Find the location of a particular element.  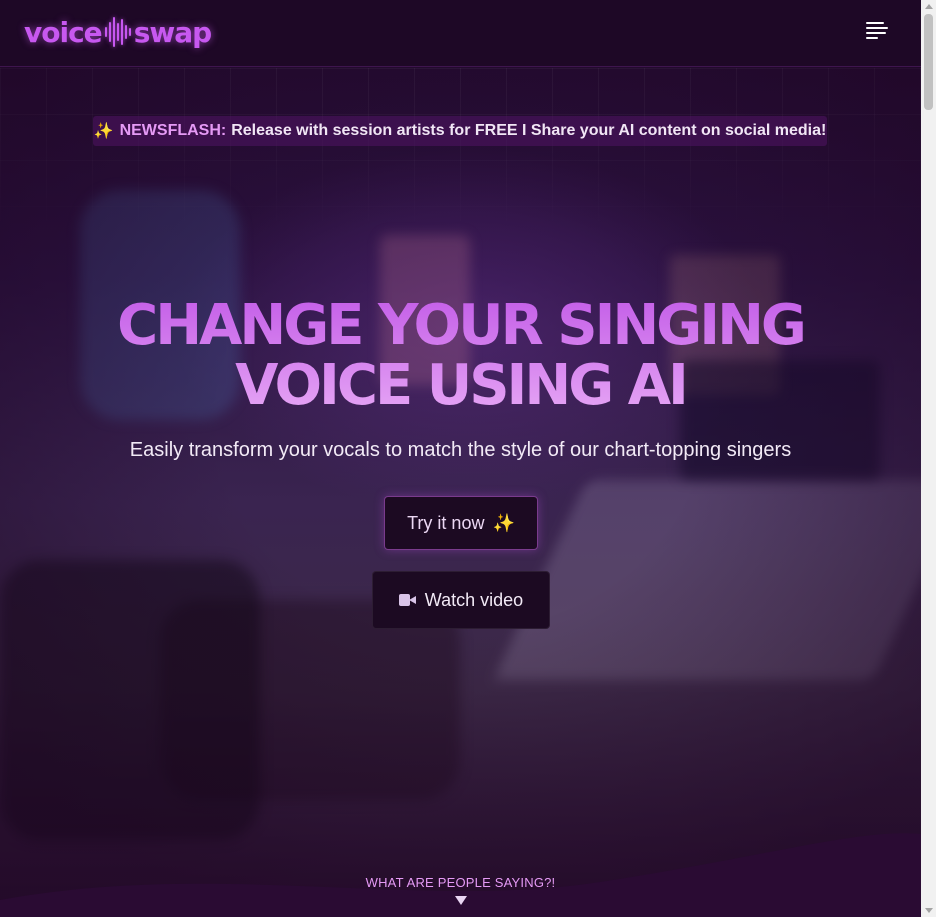

logo-word-voice: voice is located at coordinates (63, 32).